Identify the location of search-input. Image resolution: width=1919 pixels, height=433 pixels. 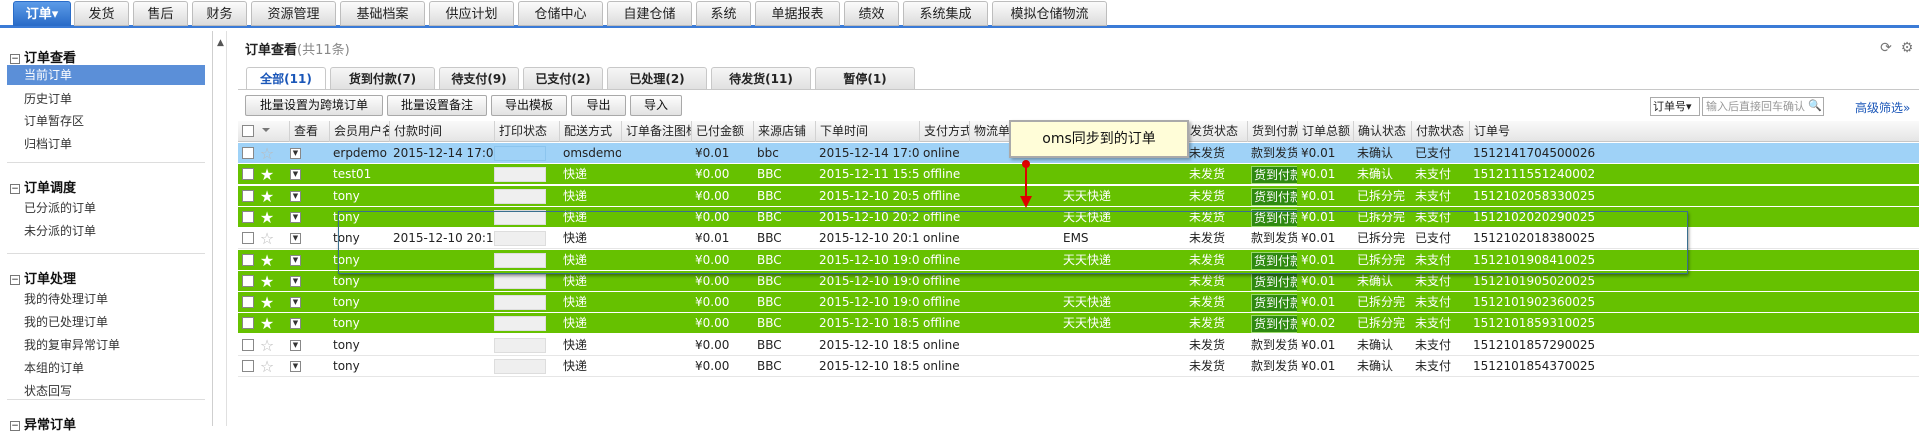
(1763, 106).